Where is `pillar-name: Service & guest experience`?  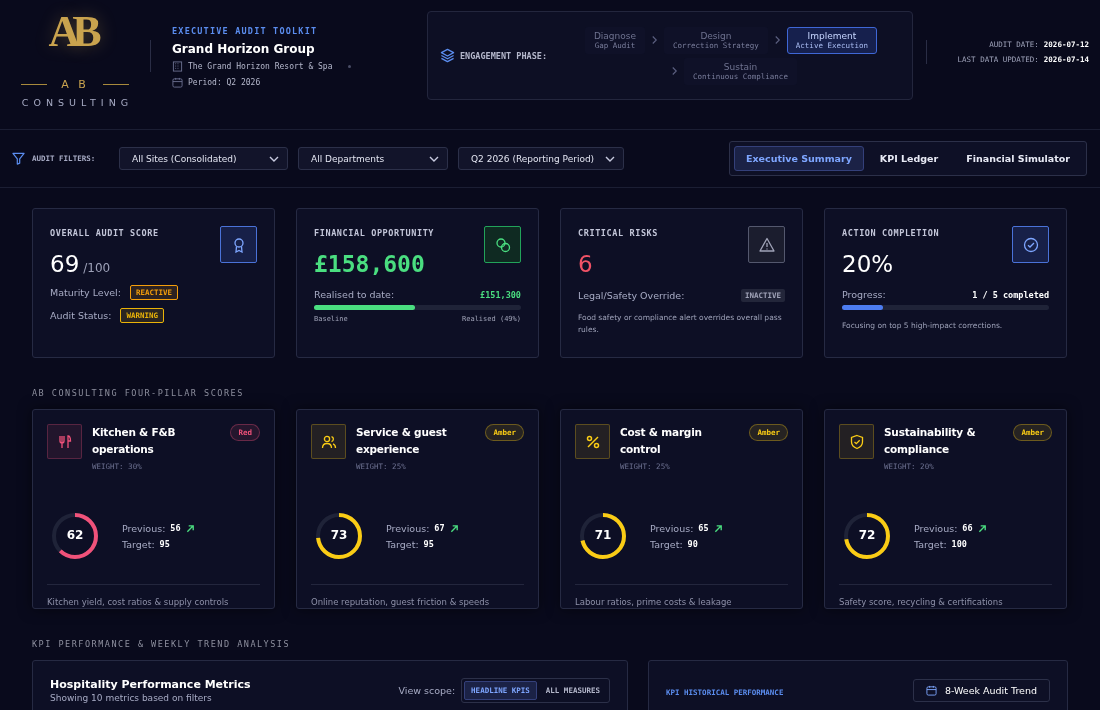 pillar-name: Service & guest experience is located at coordinates (402, 441).